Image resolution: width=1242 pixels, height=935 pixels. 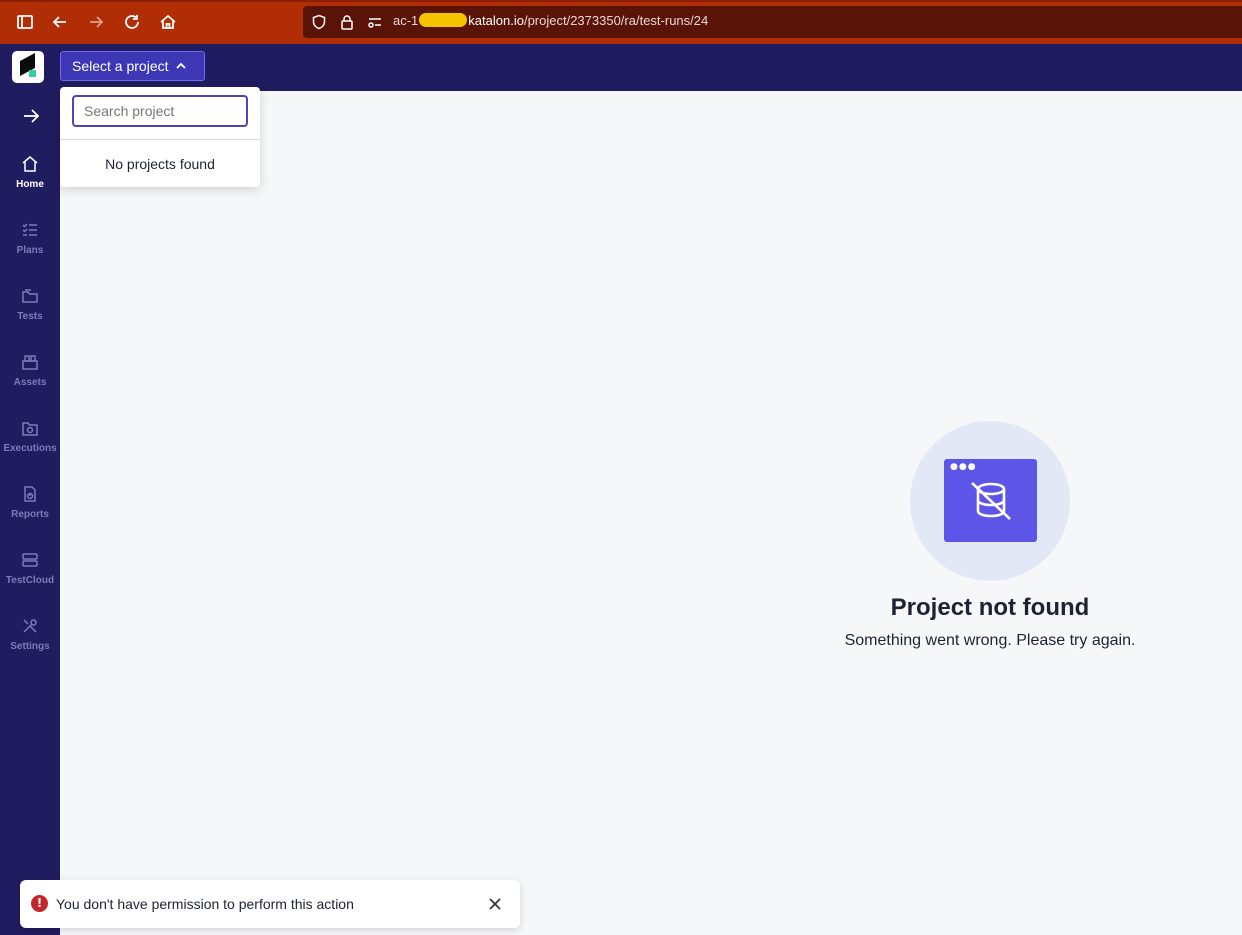 I want to click on forward-icon, so click(x=96, y=22).